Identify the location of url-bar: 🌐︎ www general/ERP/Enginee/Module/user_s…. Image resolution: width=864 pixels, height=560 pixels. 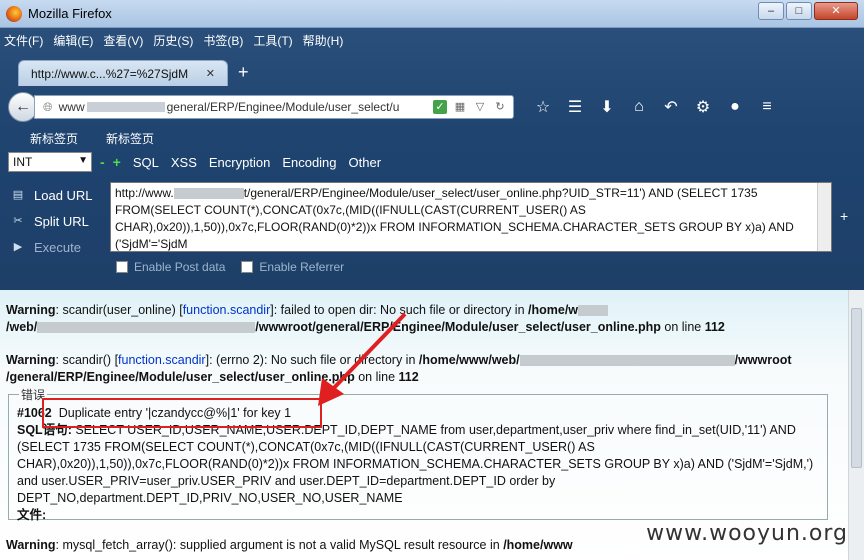
(274, 107).